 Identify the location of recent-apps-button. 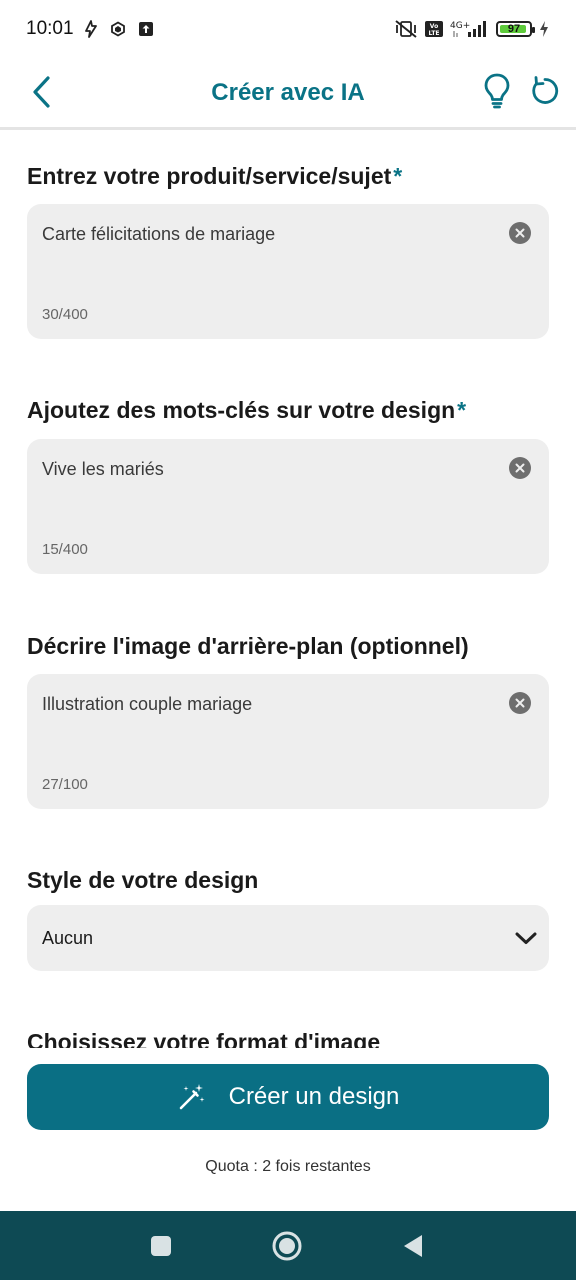
(161, 1246).